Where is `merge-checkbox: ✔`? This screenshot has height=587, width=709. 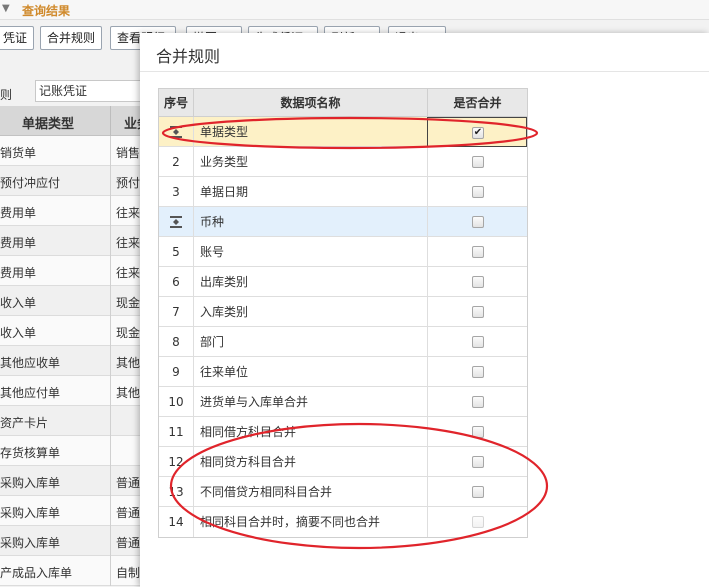
merge-checkbox: ✔ is located at coordinates (478, 133).